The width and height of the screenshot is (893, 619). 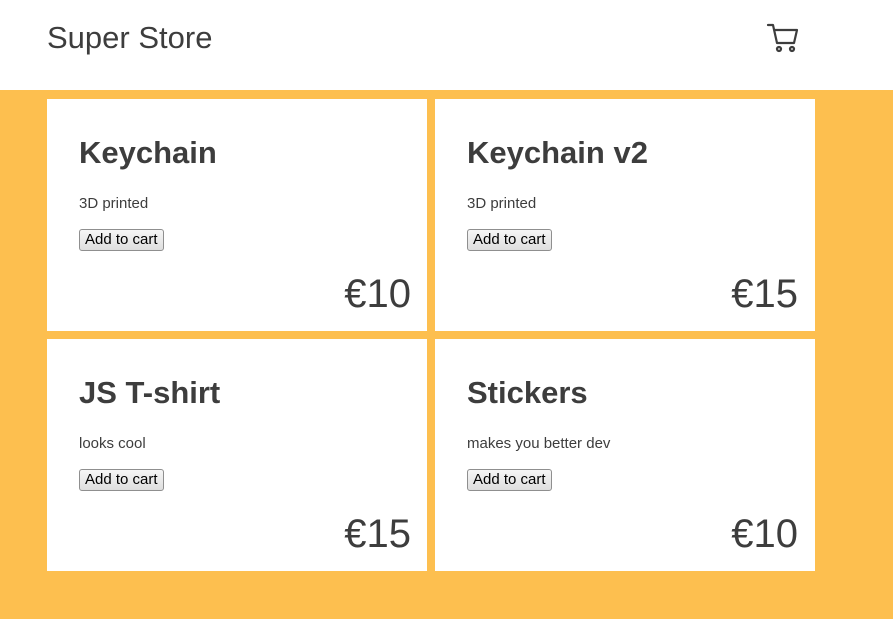 I want to click on product-name: Keychain, so click(x=148, y=152).